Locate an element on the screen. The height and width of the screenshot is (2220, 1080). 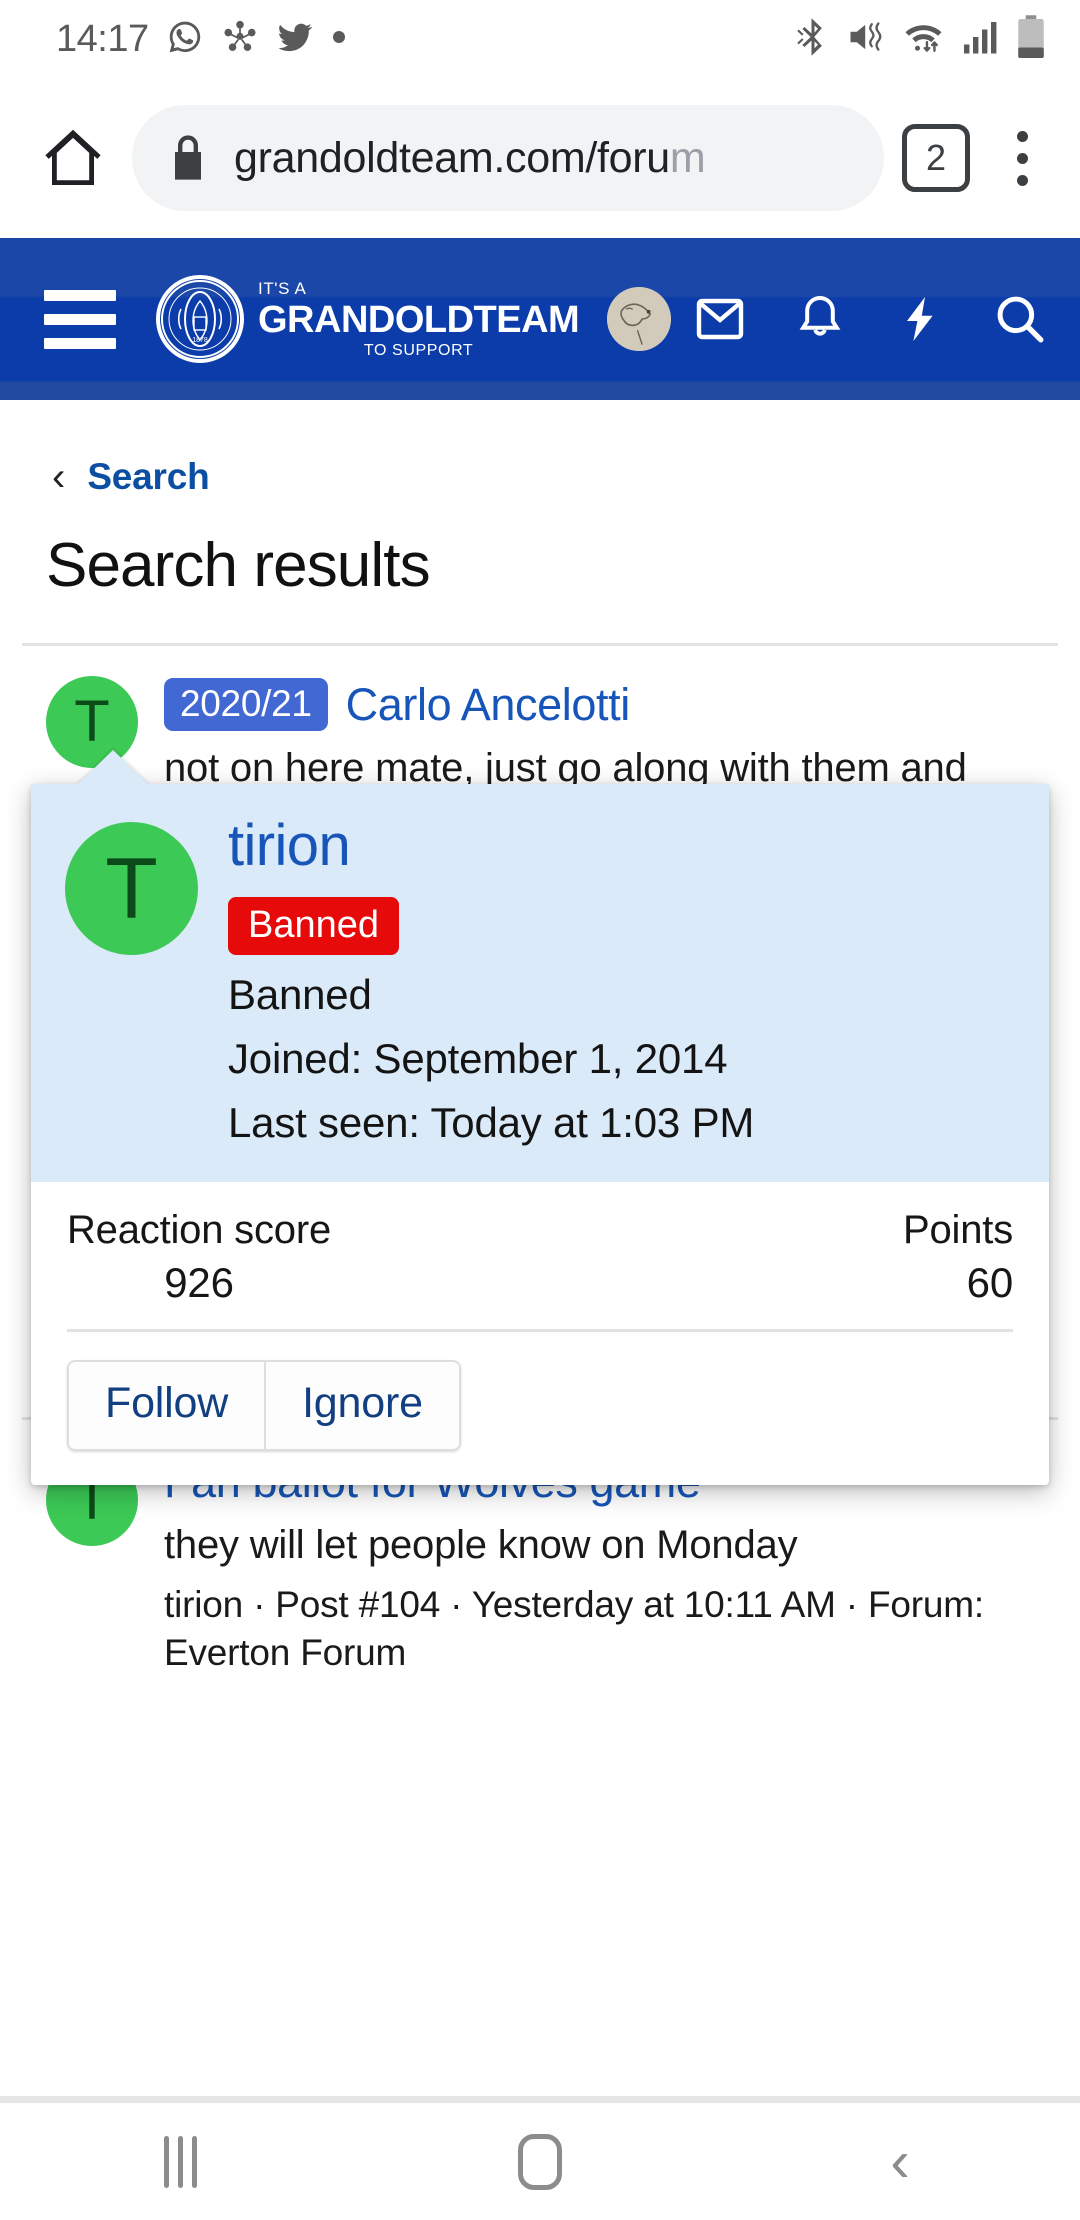
stat-value: 60 is located at coordinates (990, 1282).